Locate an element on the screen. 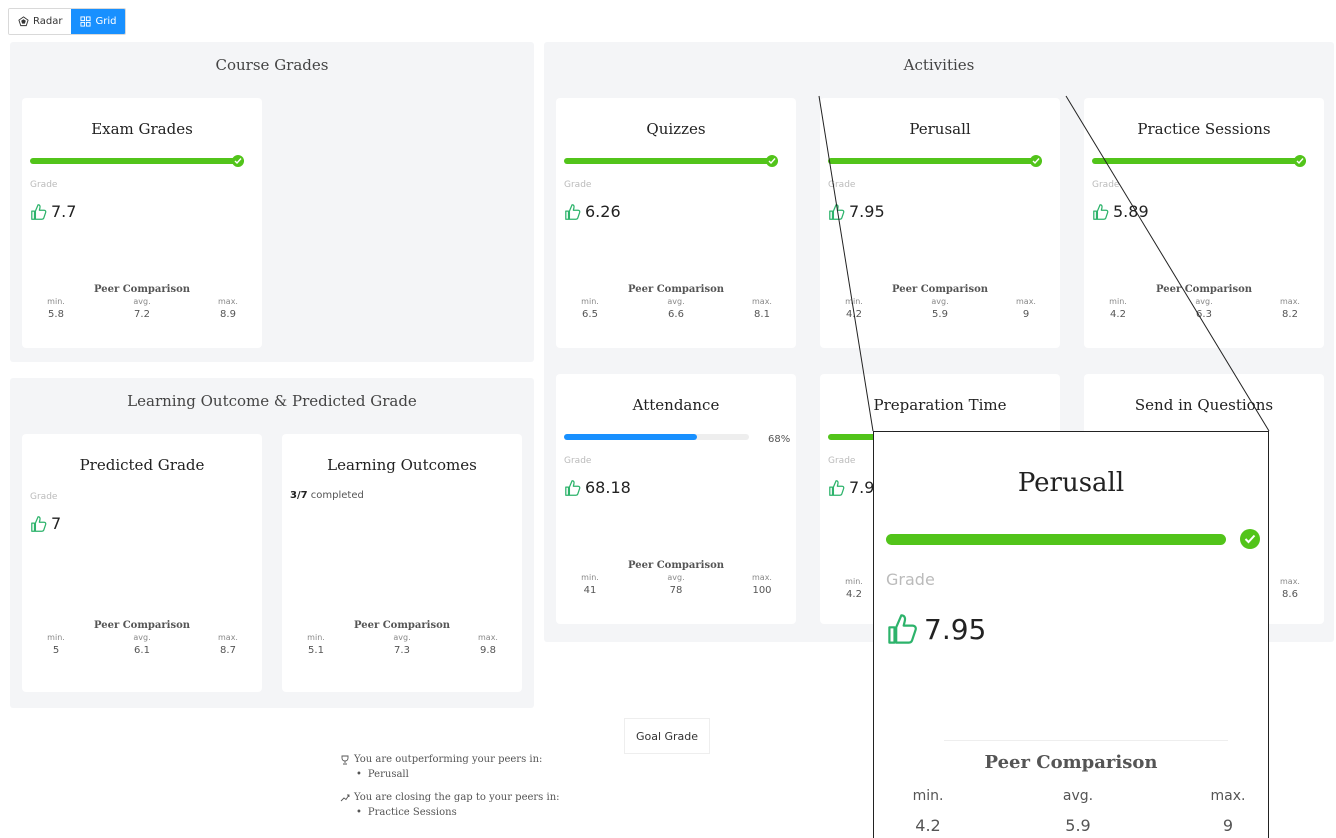 The image size is (1336, 838). attendance-percentage: 68% is located at coordinates (779, 439).